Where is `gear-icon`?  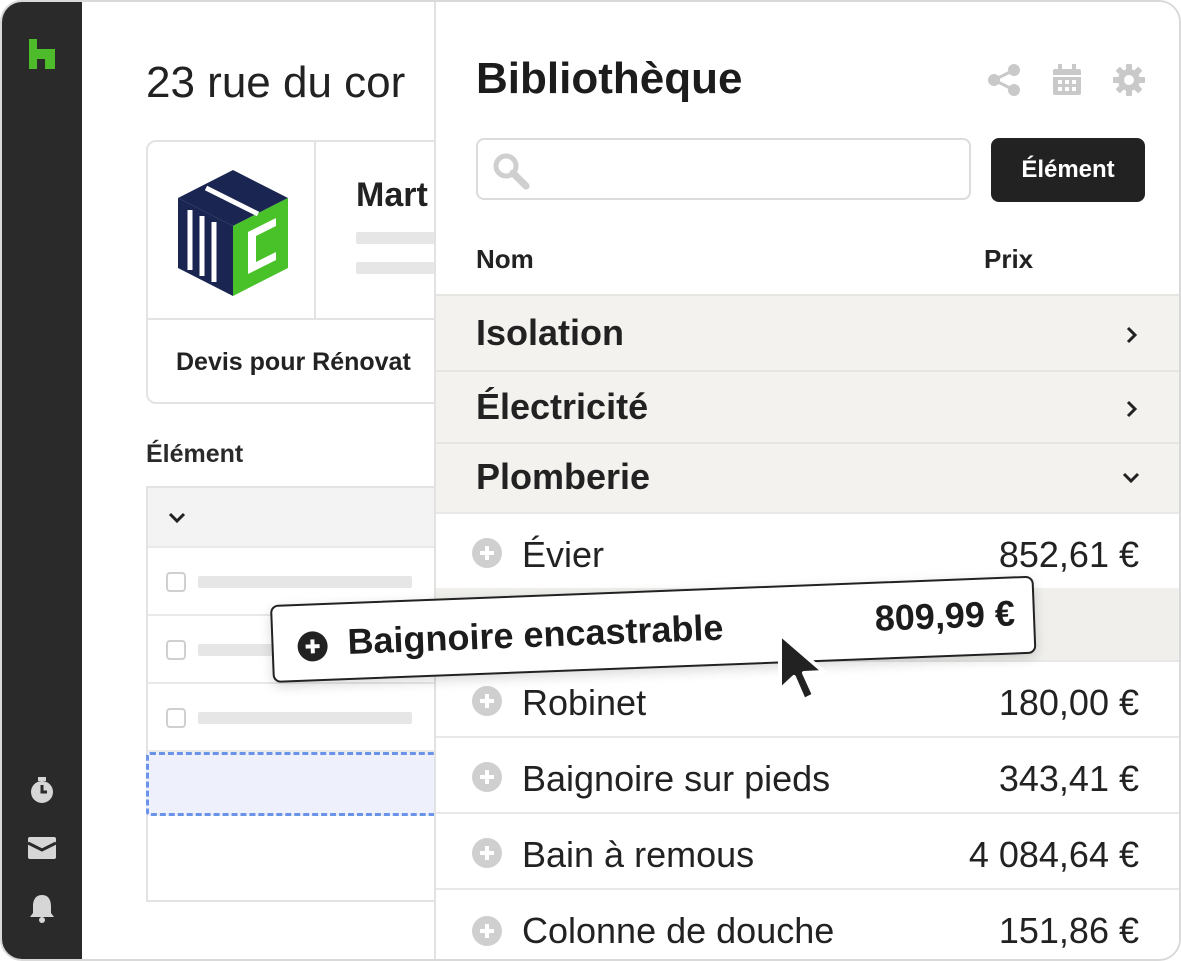
gear-icon is located at coordinates (1129, 80).